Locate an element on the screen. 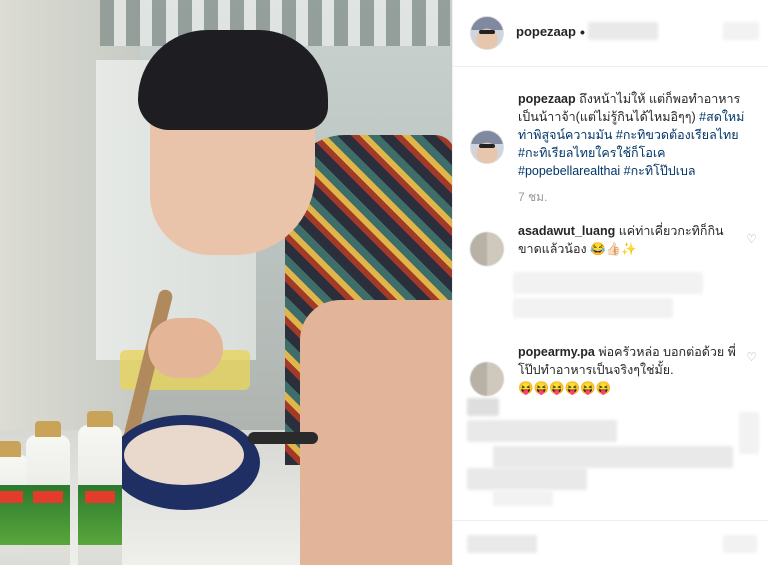  comment-username: asadawut_luang is located at coordinates (566, 231).